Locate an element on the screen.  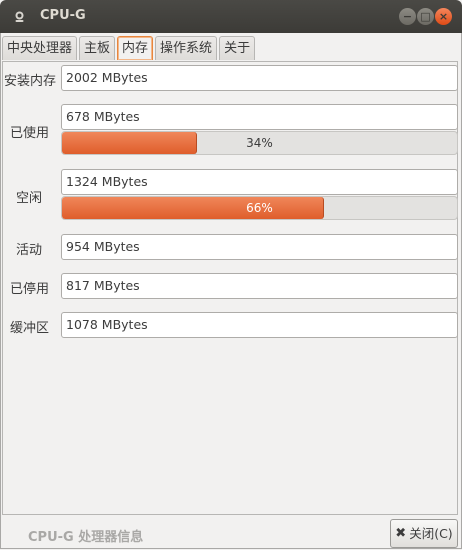
active-memory-label: 活动 is located at coordinates (29, 250).